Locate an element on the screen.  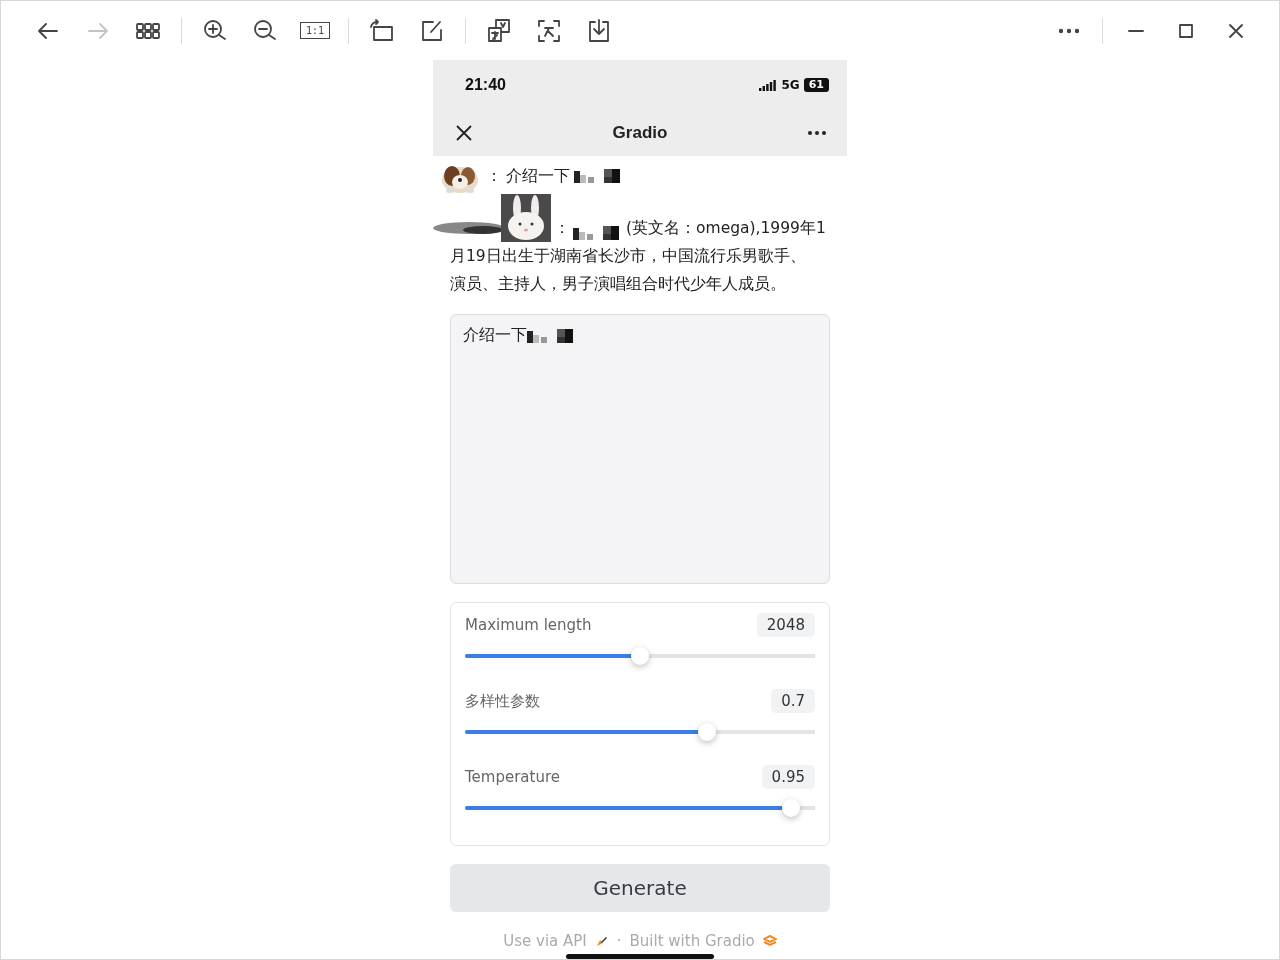
network-label: 5G is located at coordinates (790, 85).